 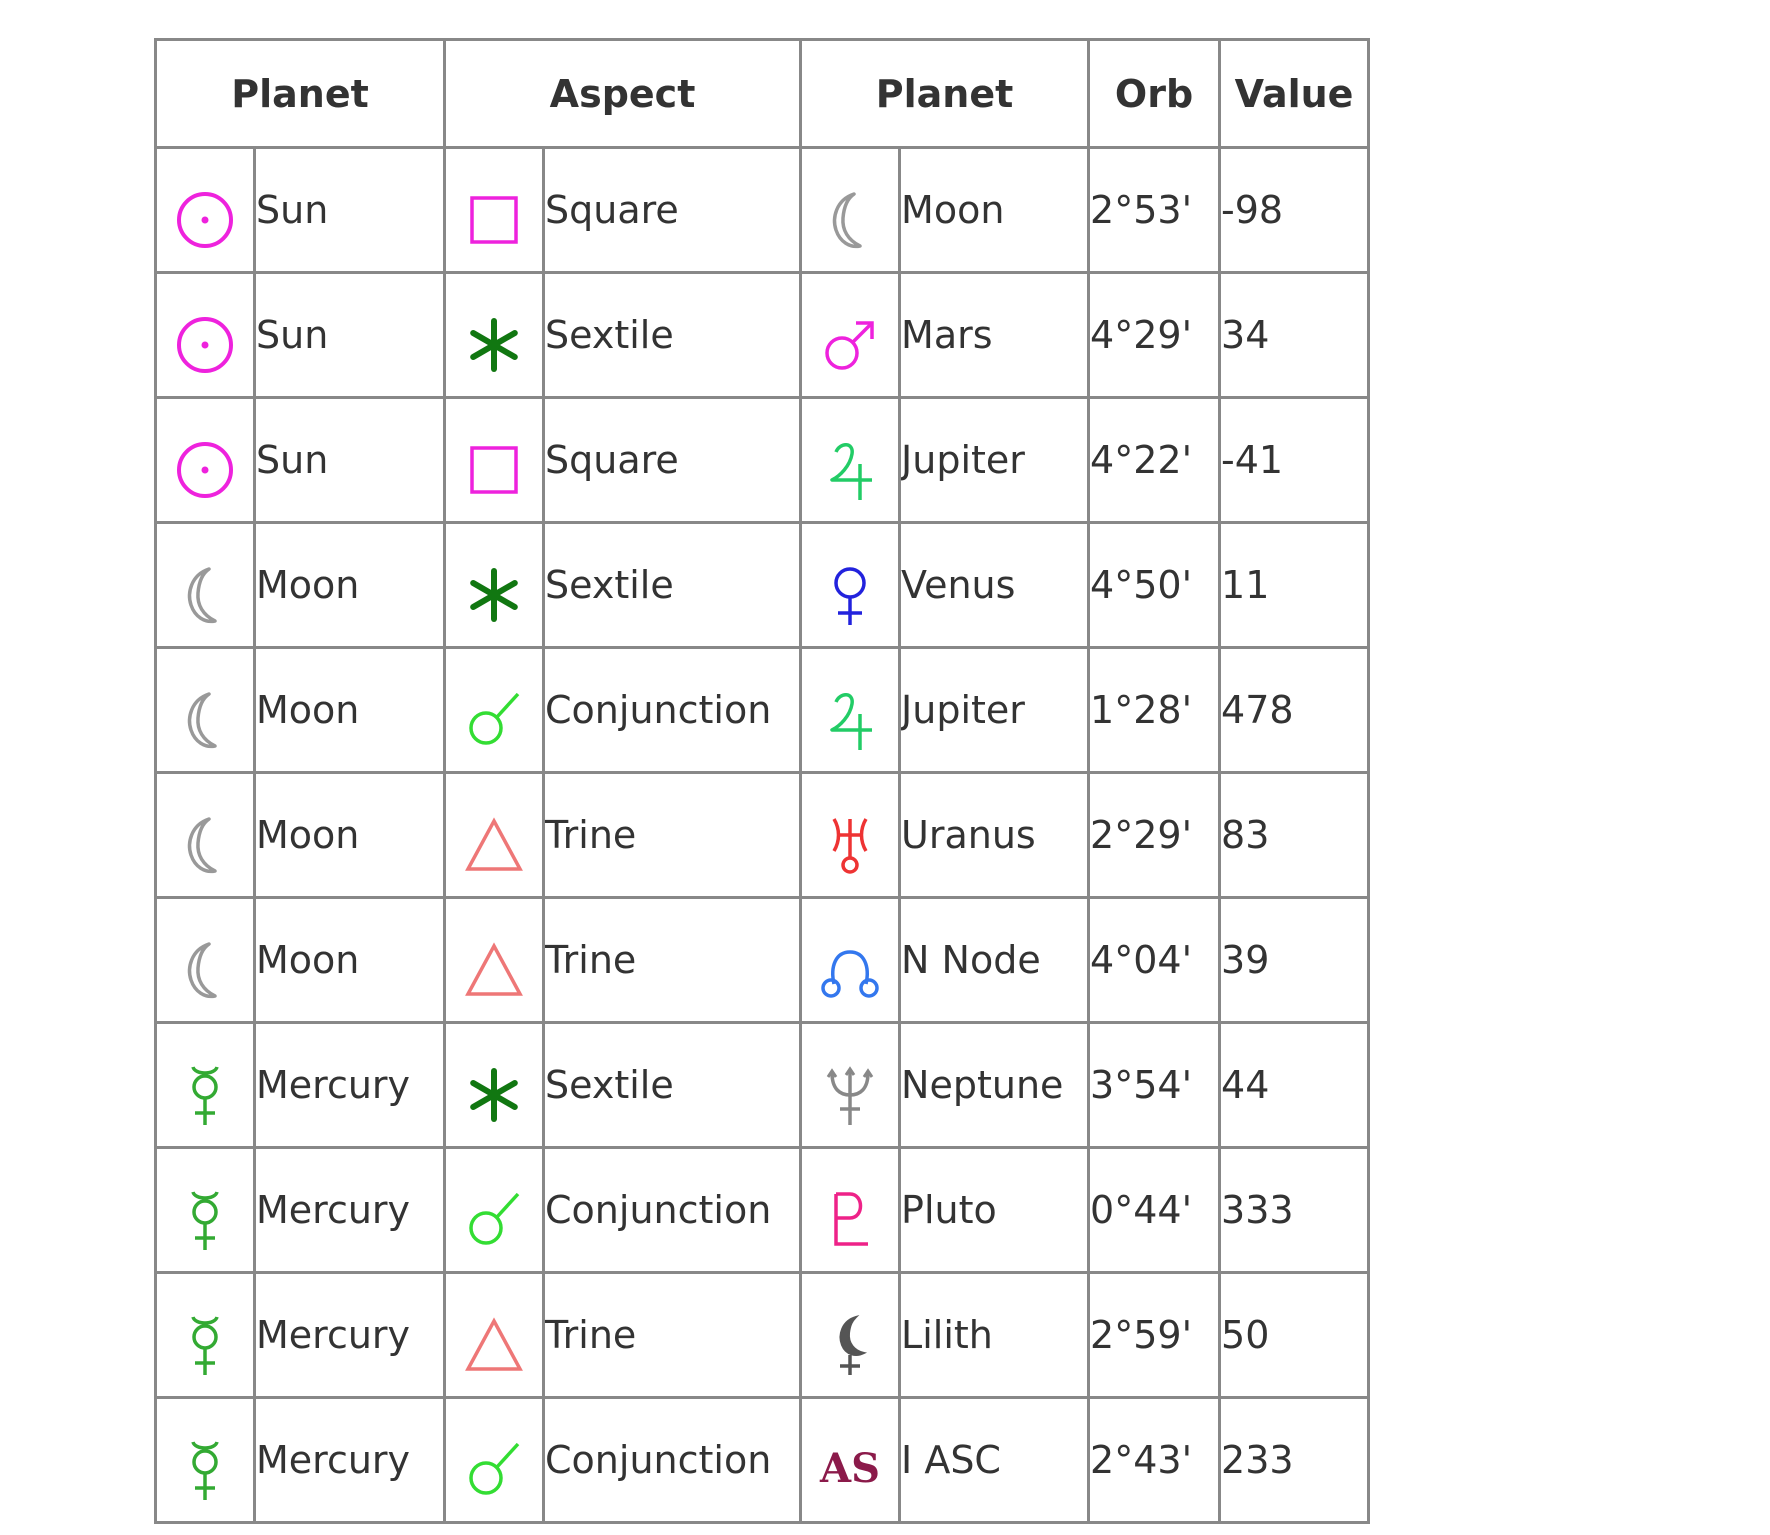 What do you see at coordinates (1154, 1085) in the screenshot?
I see `orb-value: 3°54'` at bounding box center [1154, 1085].